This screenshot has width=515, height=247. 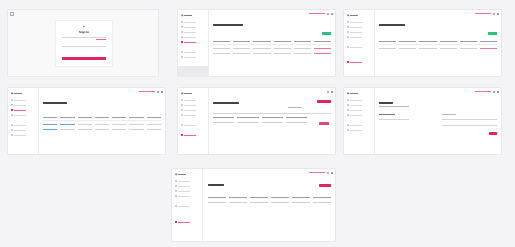 What do you see at coordinates (101, 39) in the screenshot?
I see `forgot-link` at bounding box center [101, 39].